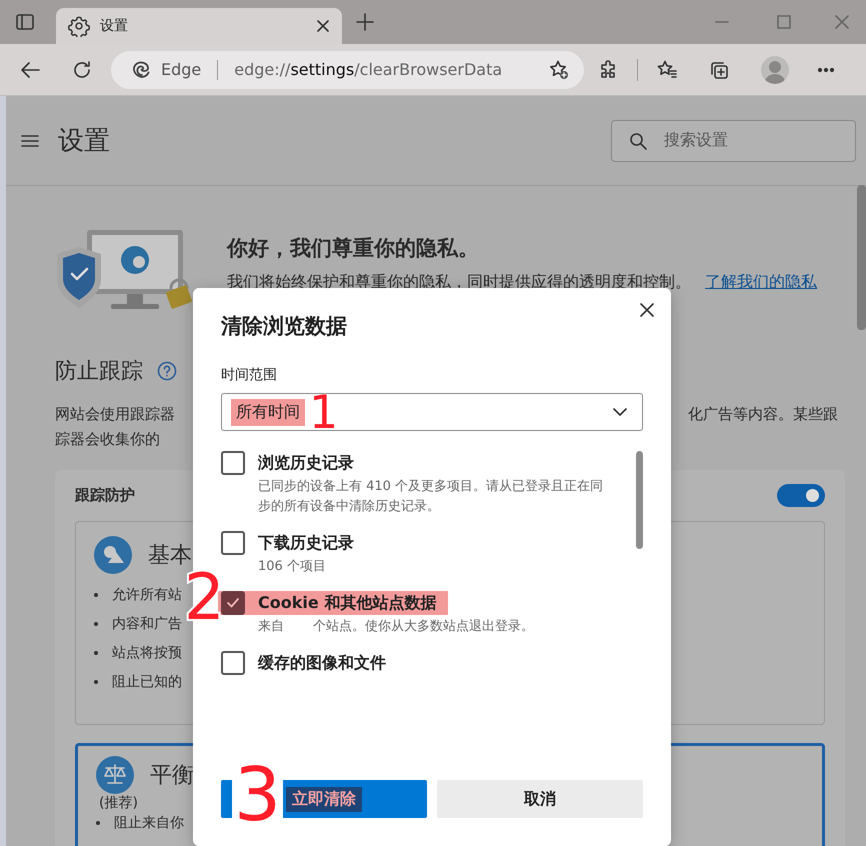 The image size is (866, 846). What do you see at coordinates (323, 412) in the screenshot?
I see `annotation-number: 1` at bounding box center [323, 412].